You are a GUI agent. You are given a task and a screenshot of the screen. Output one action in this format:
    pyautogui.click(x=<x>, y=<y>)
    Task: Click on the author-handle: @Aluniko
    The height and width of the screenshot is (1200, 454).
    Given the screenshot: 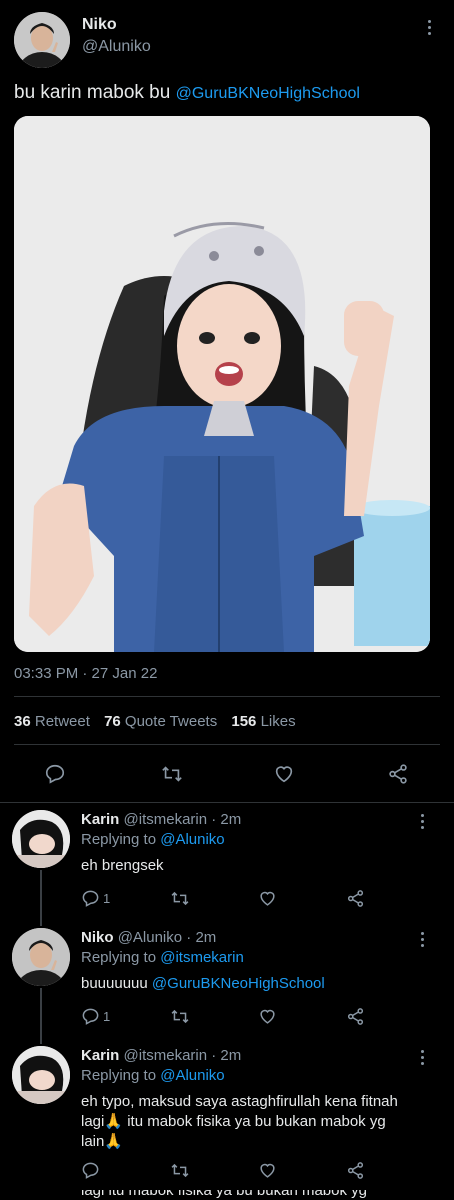 What is the action you would take?
    pyautogui.click(x=116, y=47)
    